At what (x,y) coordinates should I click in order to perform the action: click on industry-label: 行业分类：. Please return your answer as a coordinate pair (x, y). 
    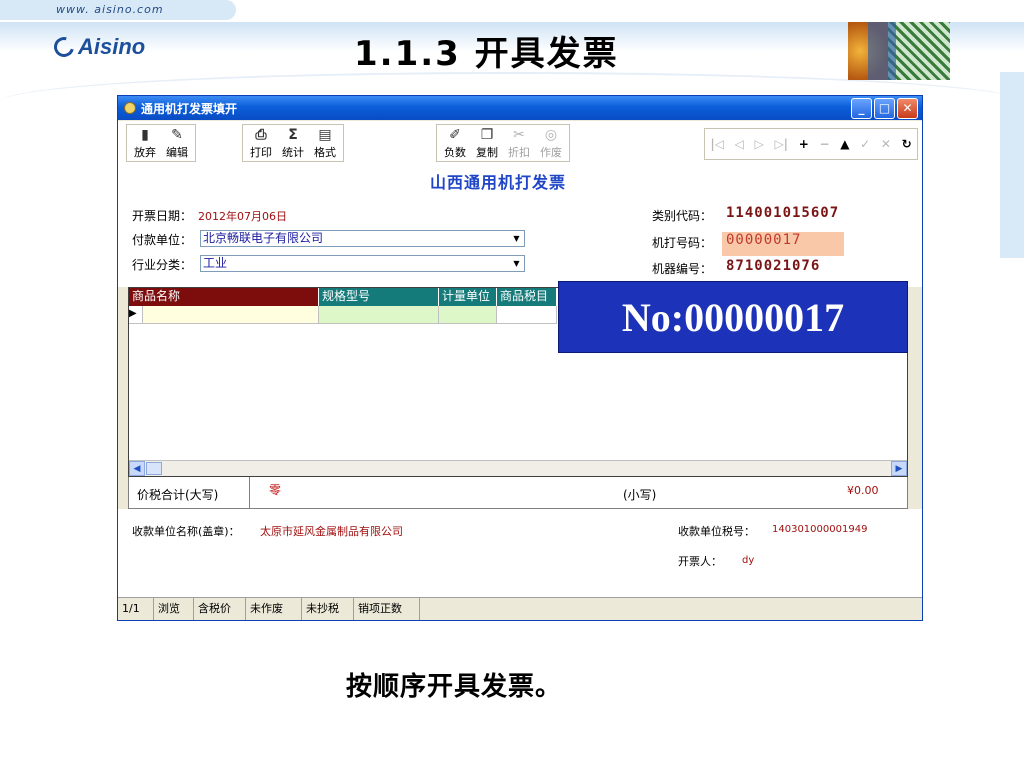
    Looking at the image, I should click on (162, 265).